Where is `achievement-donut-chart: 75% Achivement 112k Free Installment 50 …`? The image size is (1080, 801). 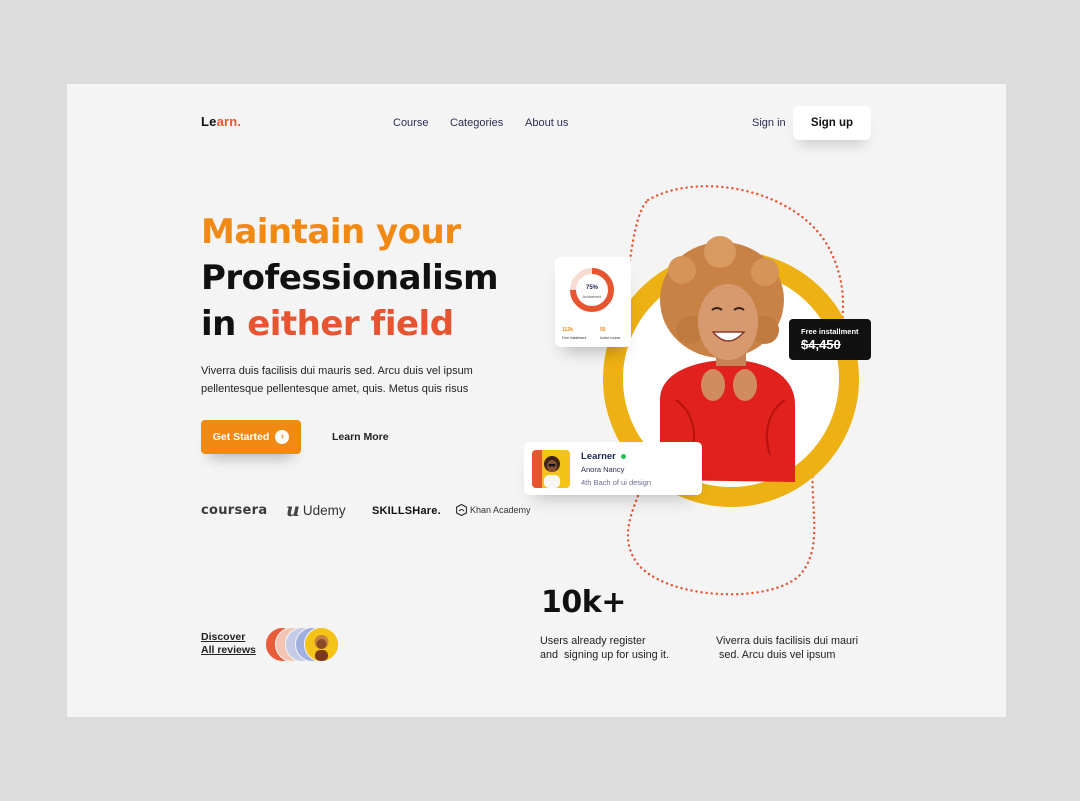 achievement-donut-chart: 75% Achivement 112k Free Installment 50 … is located at coordinates (591, 304).